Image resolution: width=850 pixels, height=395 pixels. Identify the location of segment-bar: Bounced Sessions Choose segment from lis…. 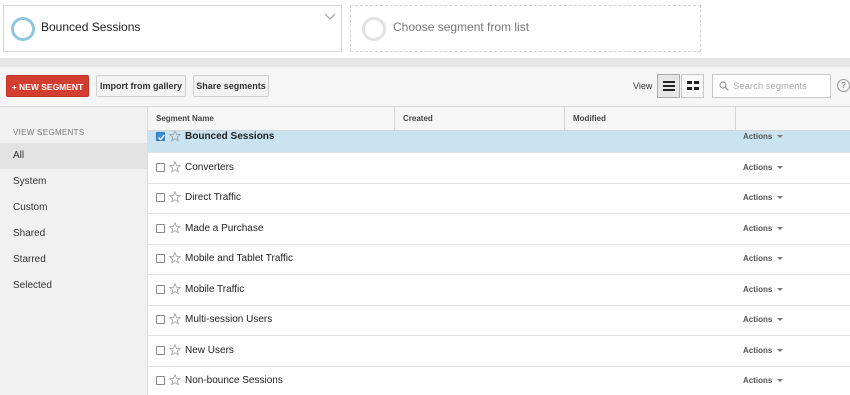
(425, 29).